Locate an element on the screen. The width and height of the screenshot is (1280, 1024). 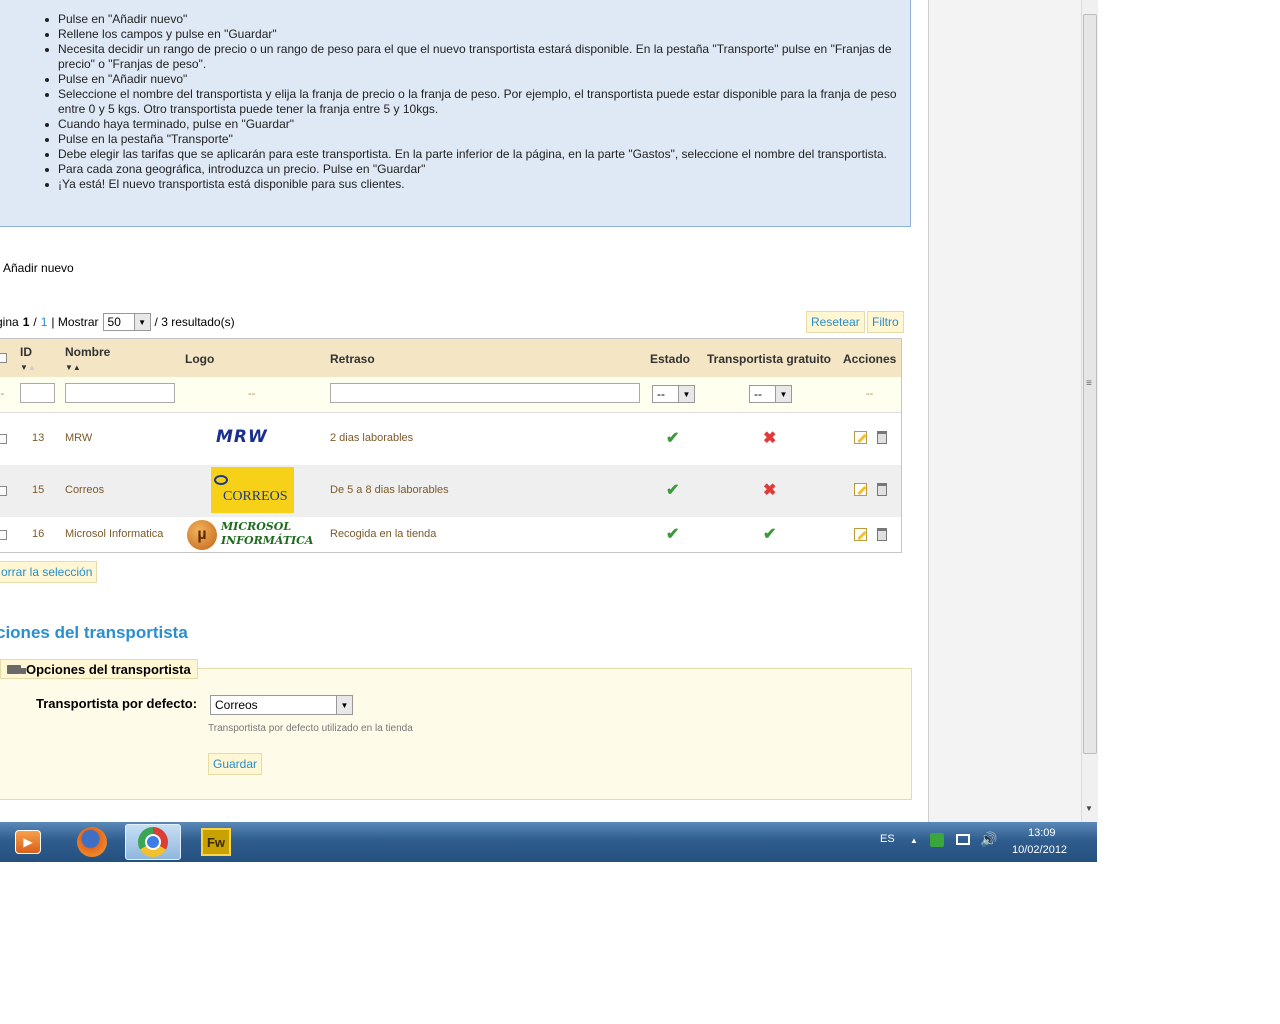
correos-logo: CORREOS is located at coordinates (252, 490).